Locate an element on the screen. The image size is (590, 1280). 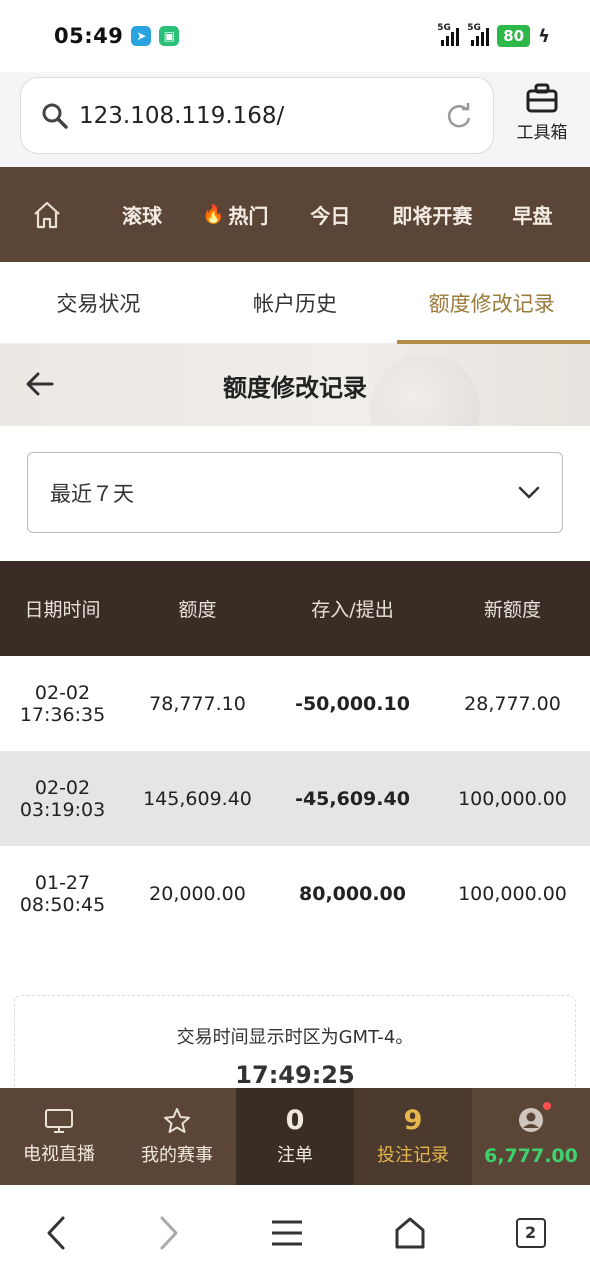
tv-live-label: 电视直播 is located at coordinates (59, 1154).